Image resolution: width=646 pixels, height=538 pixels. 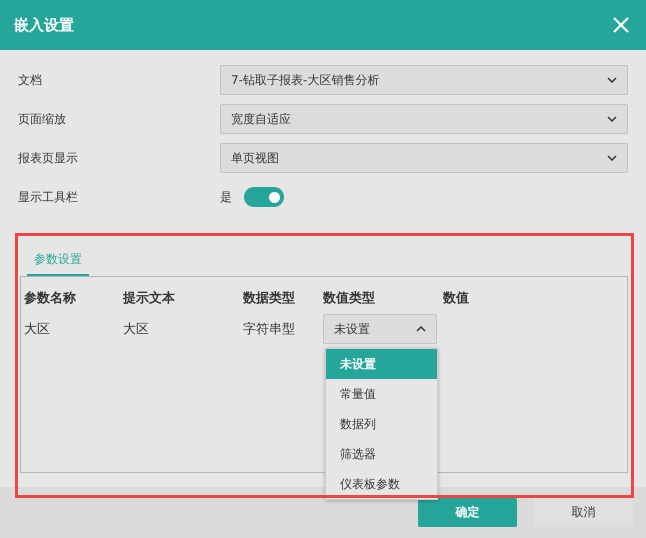 I want to click on menu-item: 筛选器, so click(x=381, y=454).